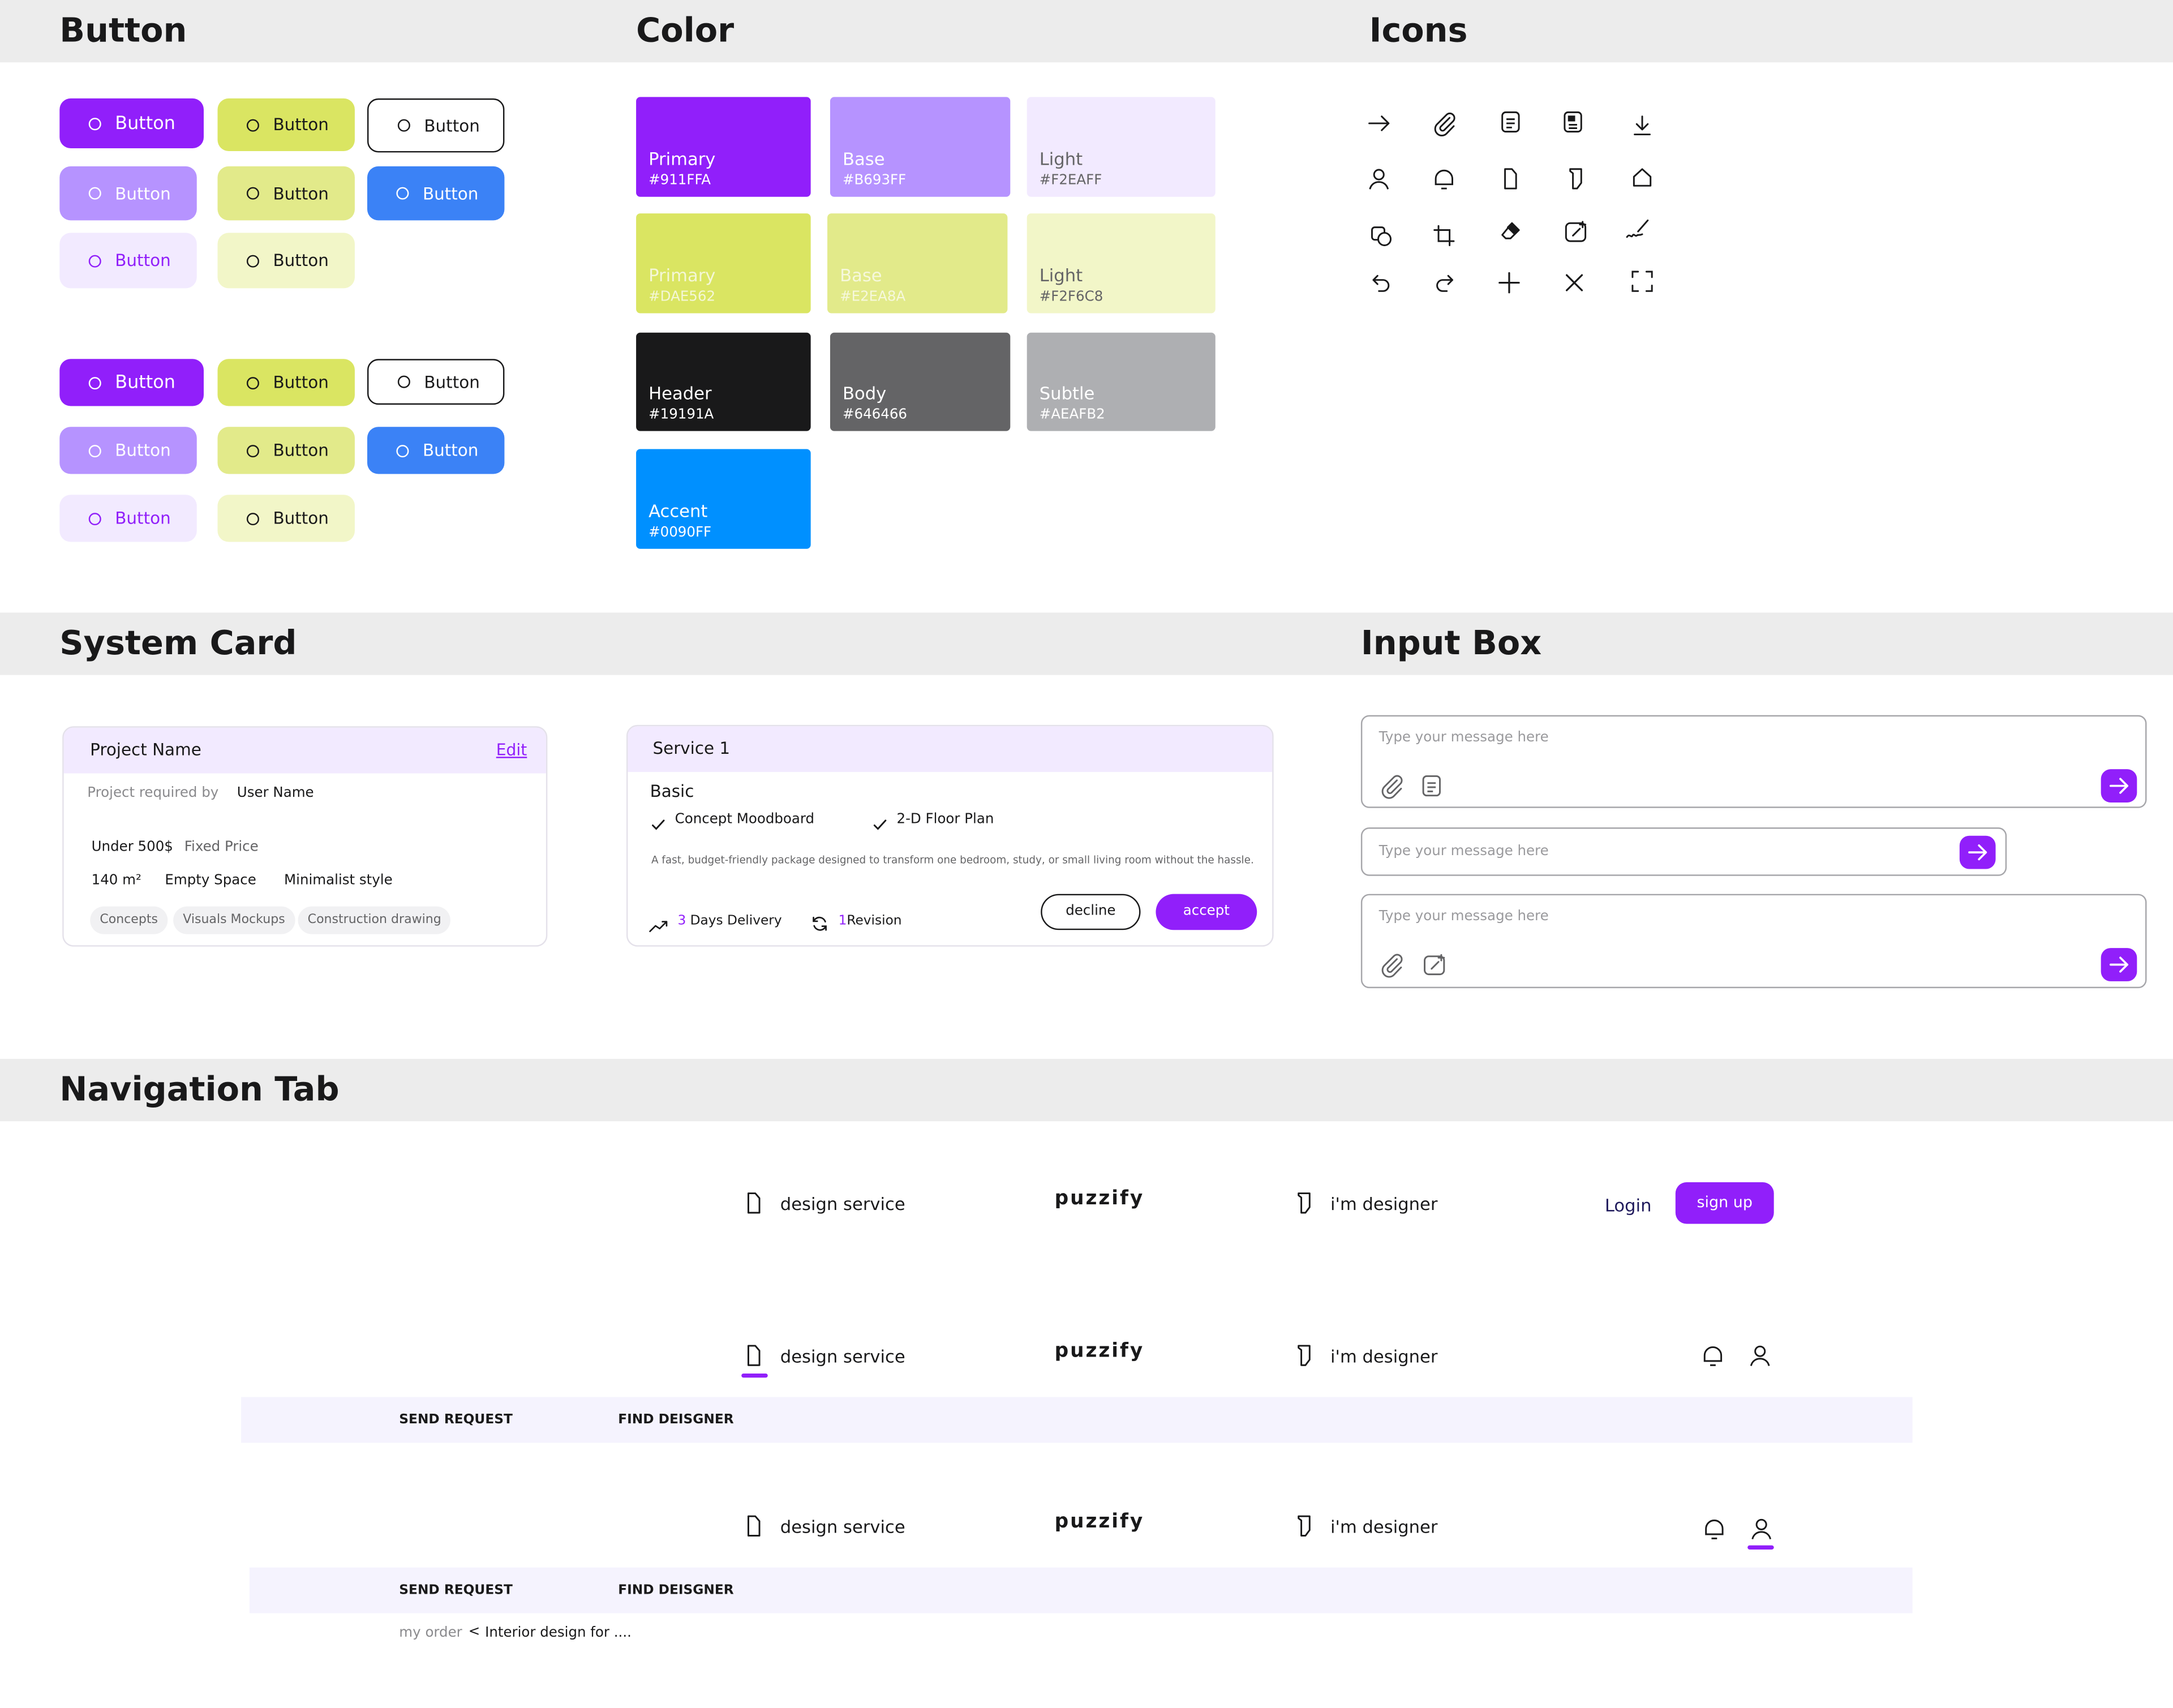  Describe the element at coordinates (1753, 941) in the screenshot. I see `message-input-image: Type your message here` at that location.